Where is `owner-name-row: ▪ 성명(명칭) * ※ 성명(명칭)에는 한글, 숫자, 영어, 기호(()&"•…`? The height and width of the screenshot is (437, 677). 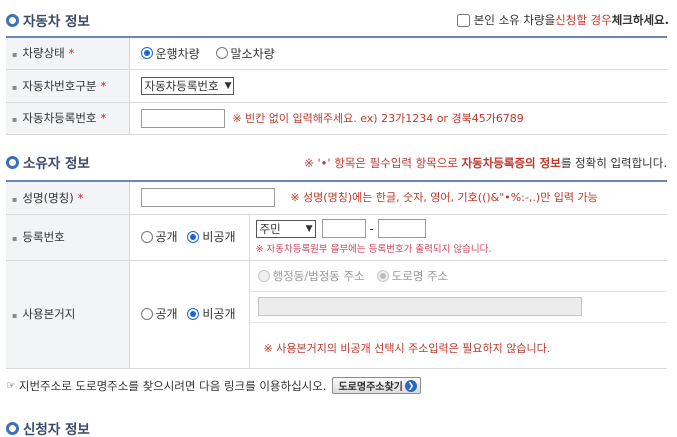 owner-name-row: ▪ 성명(명칭) * ※ 성명(명칭)에는 한글, 숫자, 영어, 기호(()&"•… is located at coordinates (336, 197).